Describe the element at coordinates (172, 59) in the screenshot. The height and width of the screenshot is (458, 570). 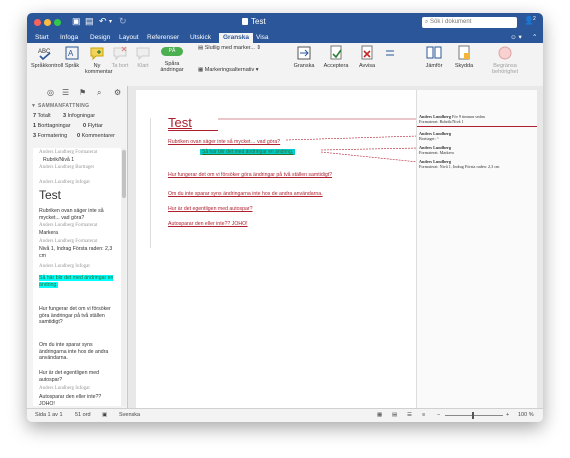
I see `track-changes-button: PÅ Spåra ändringar` at that location.